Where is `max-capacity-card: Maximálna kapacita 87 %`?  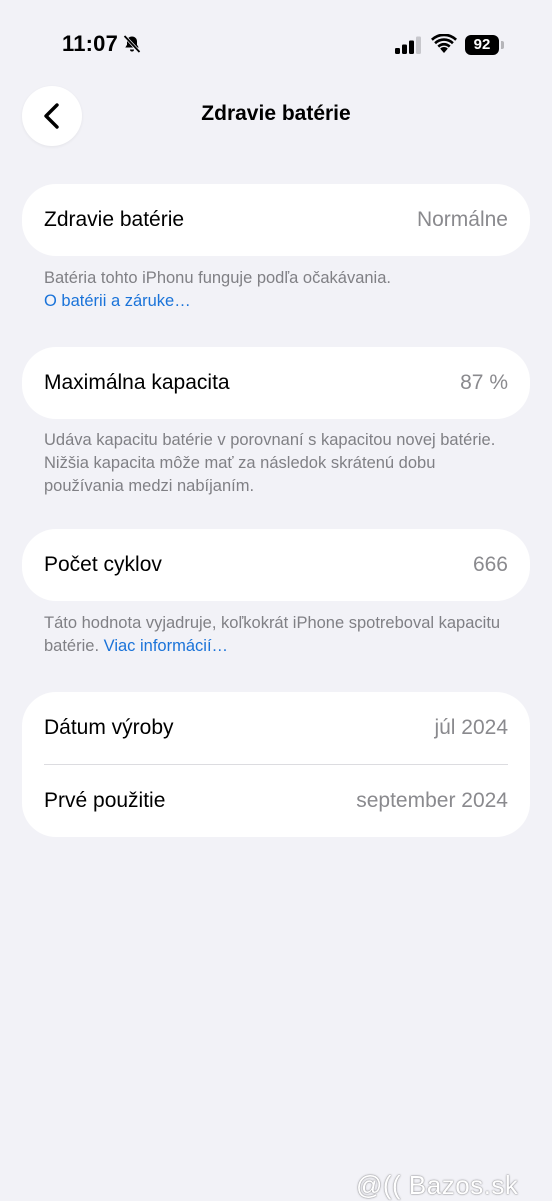
max-capacity-card: Maximálna kapacita 87 % is located at coordinates (276, 383).